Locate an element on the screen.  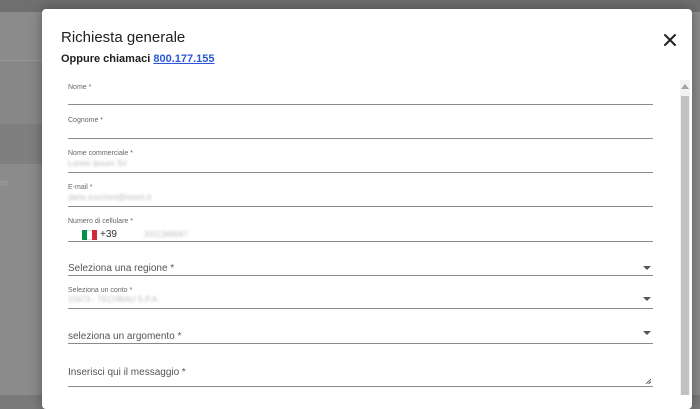
mobile-number-value: 3311349567 is located at coordinates (166, 234).